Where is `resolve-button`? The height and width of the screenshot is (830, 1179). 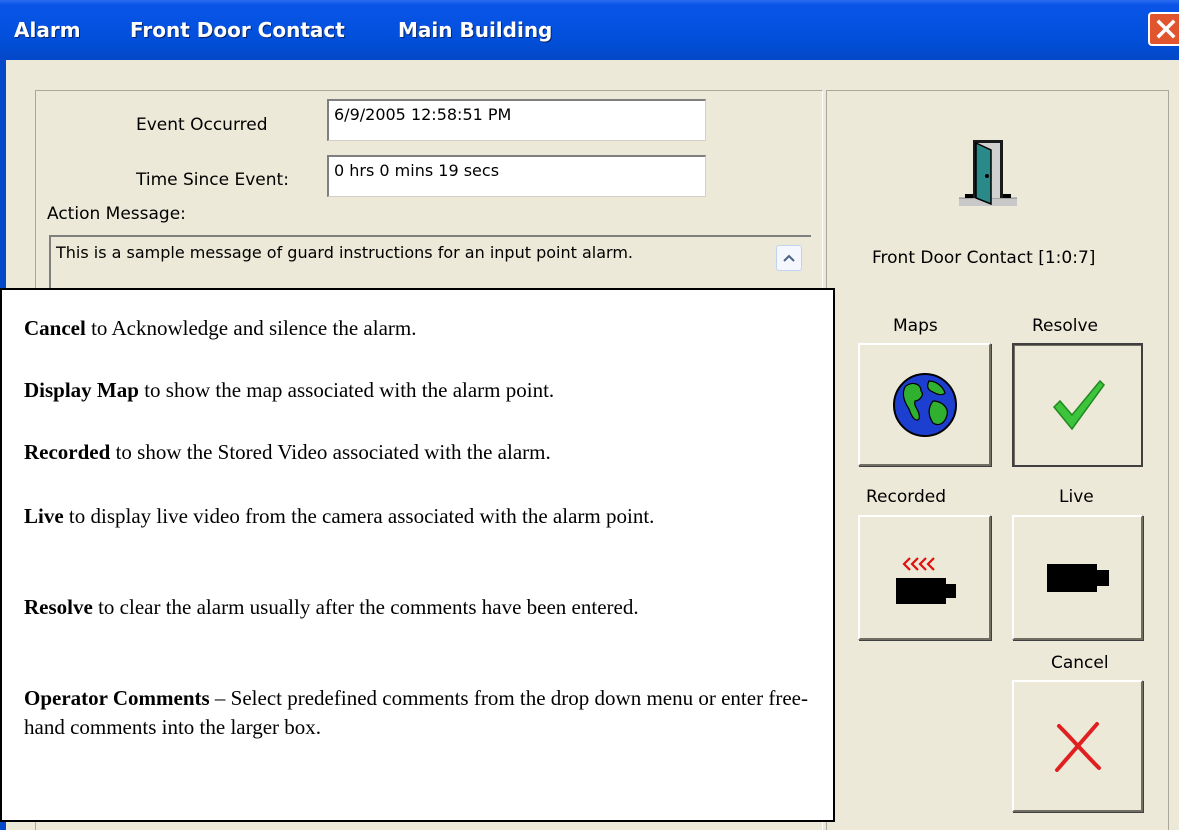
resolve-button is located at coordinates (1077, 405).